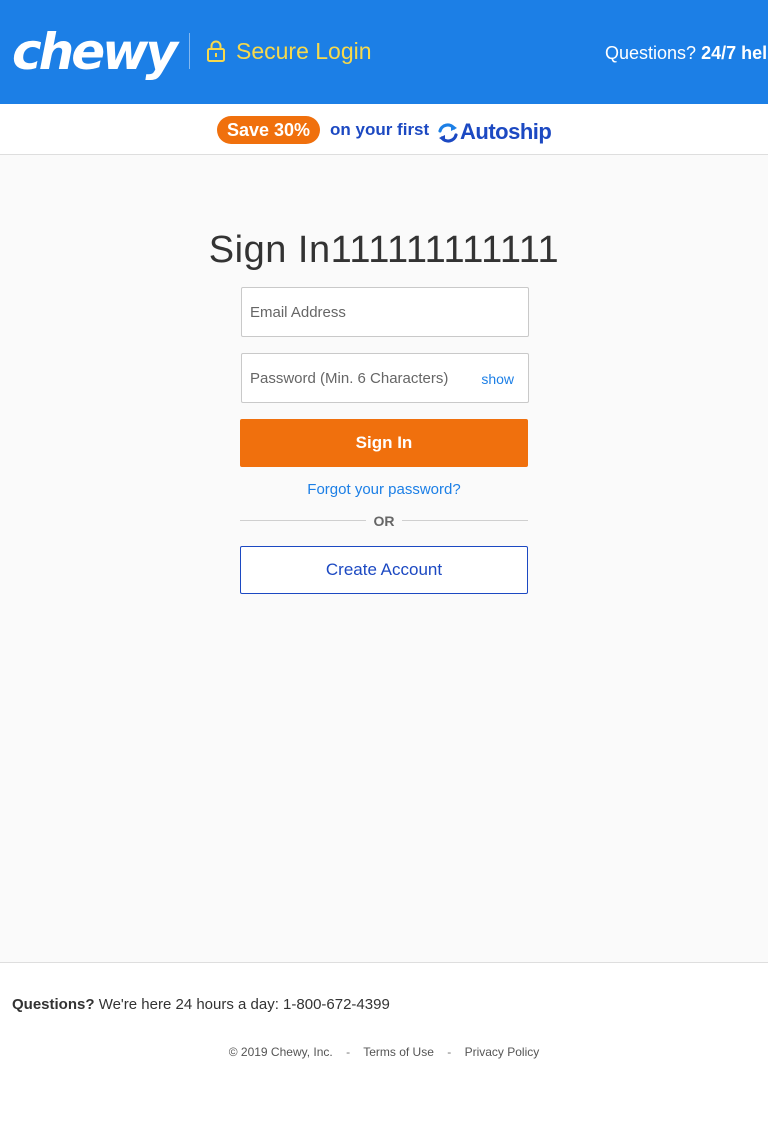 The width and height of the screenshot is (768, 1123). I want to click on forgot-password-link: Forgot your password?, so click(383, 489).